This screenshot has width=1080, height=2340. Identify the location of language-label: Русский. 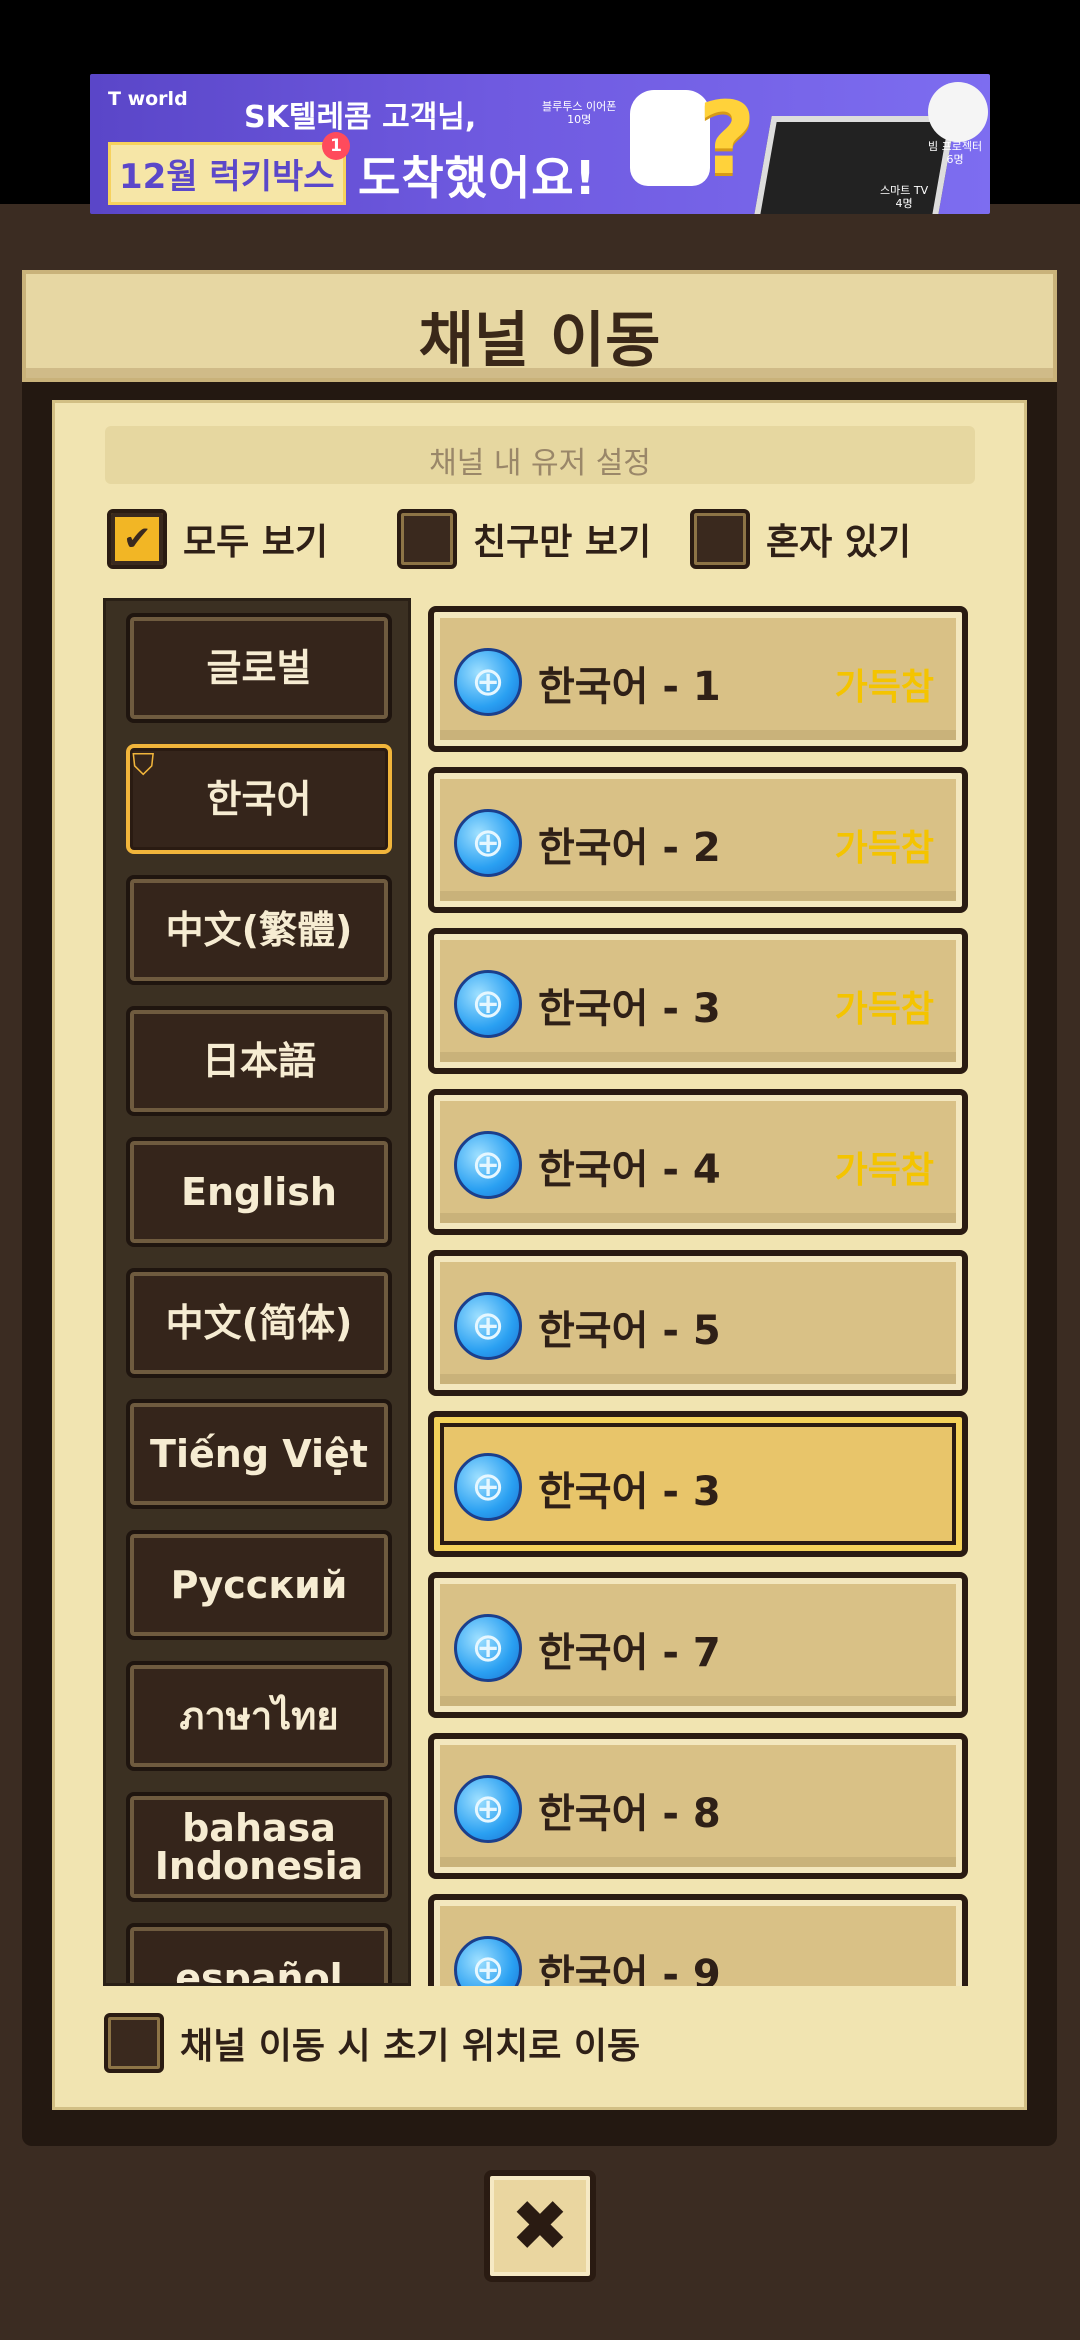
(259, 1585).